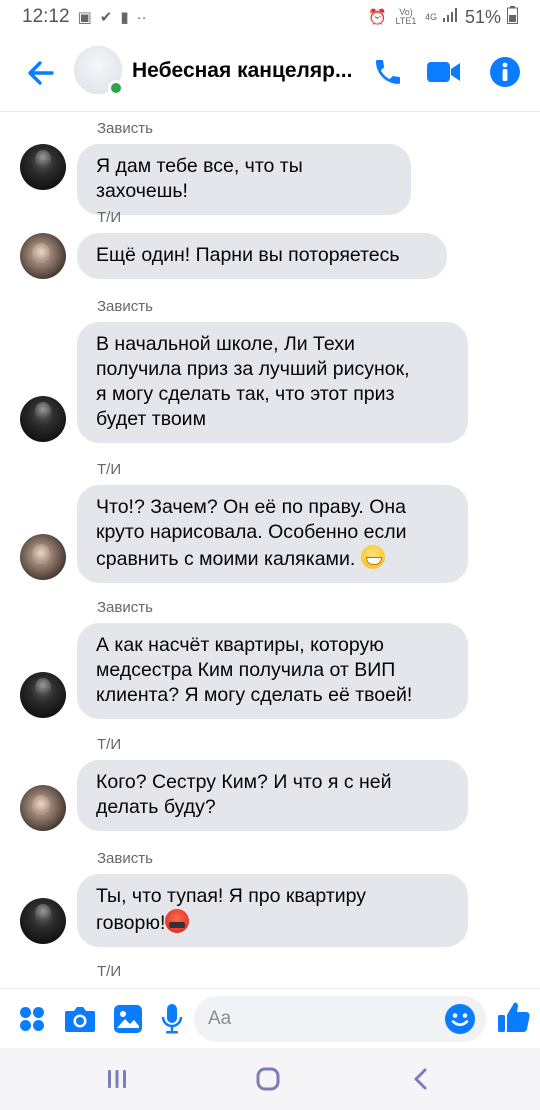 This screenshot has width=540, height=1110. What do you see at coordinates (406, 16) in the screenshot?
I see `volte-label: Vo) LTE1` at bounding box center [406, 16].